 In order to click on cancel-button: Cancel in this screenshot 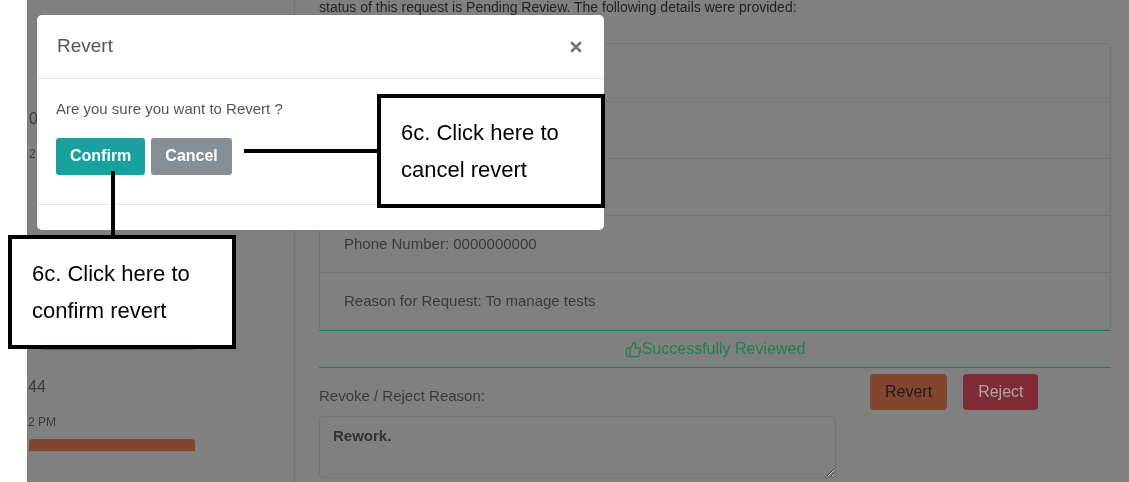, I will do `click(191, 156)`.